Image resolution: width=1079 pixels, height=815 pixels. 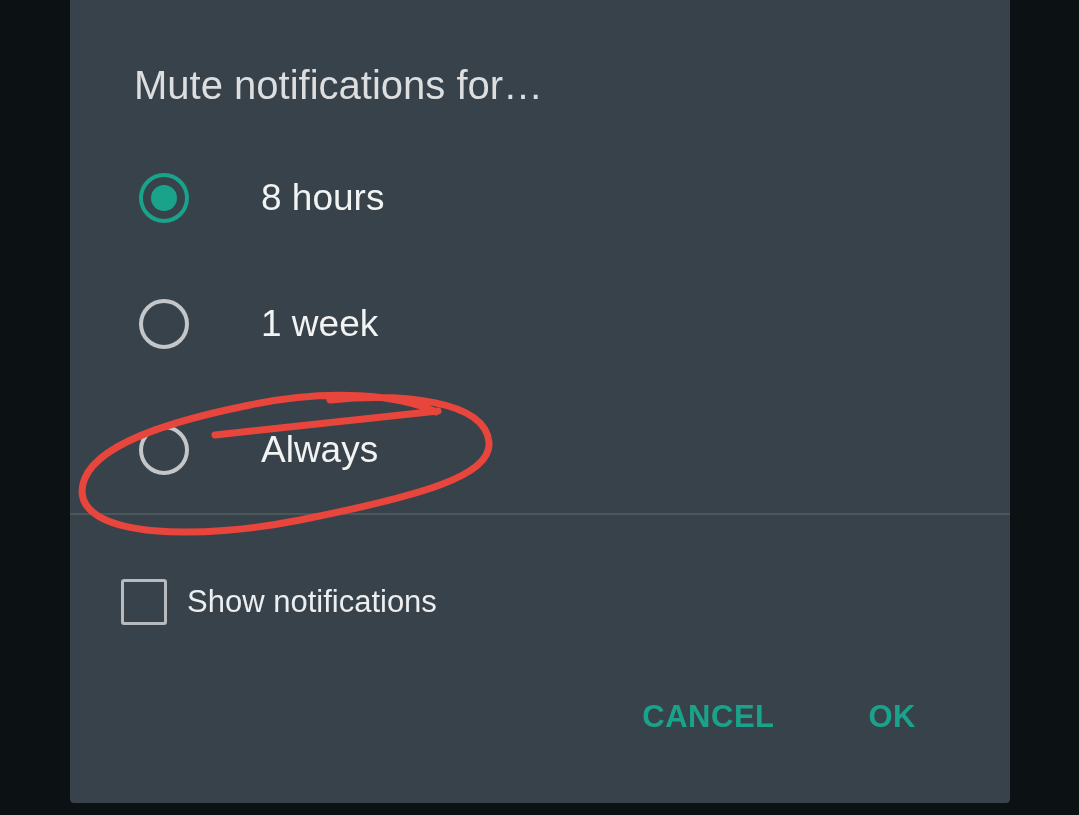 What do you see at coordinates (144, 602) in the screenshot?
I see `checkbox` at bounding box center [144, 602].